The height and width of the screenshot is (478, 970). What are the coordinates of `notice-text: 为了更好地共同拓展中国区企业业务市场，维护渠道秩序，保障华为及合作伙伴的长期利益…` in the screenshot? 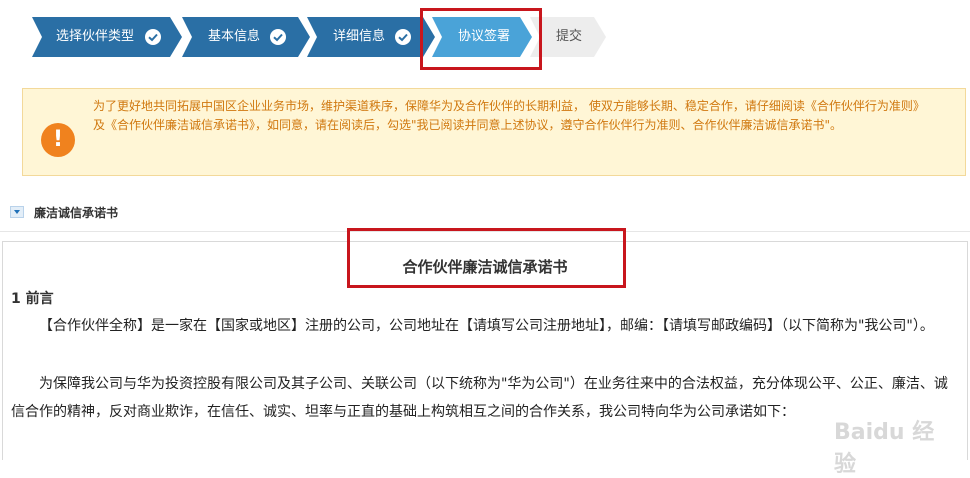 It's located at (509, 115).